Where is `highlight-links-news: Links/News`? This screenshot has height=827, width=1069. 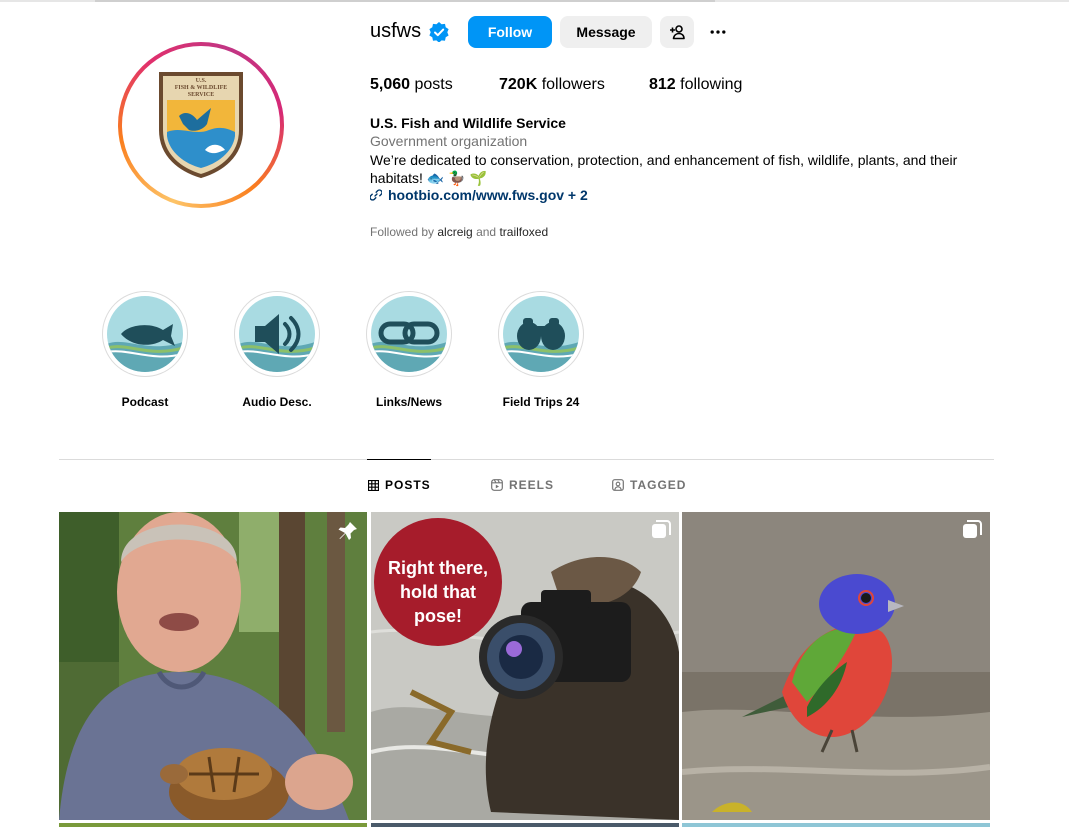
highlight-links-news: Links/News is located at coordinates (409, 350).